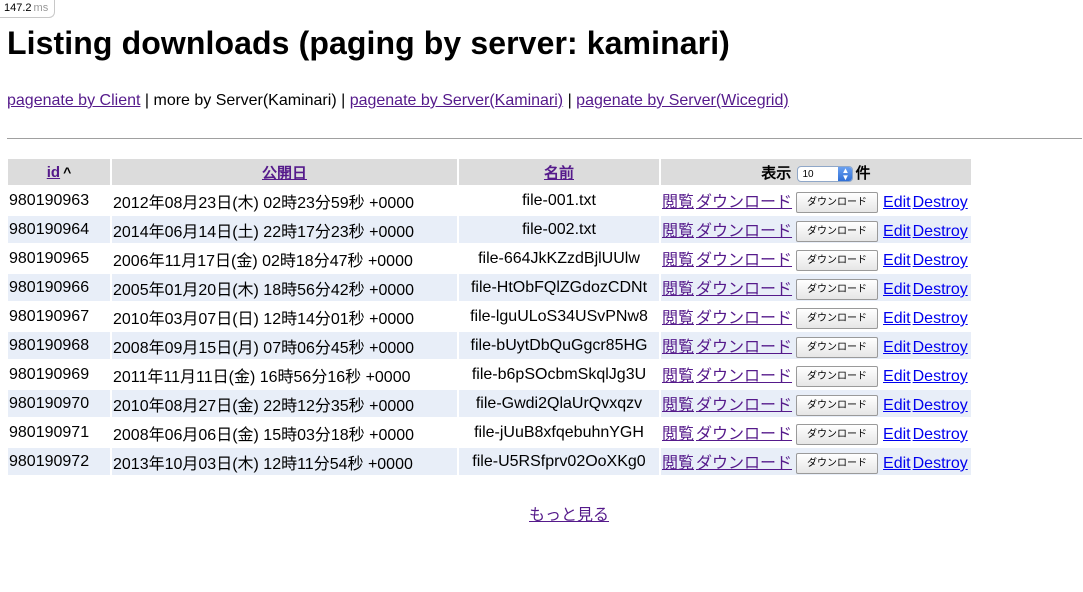 This screenshot has width=1083, height=592. Describe the element at coordinates (59, 287) in the screenshot. I see `cell-id: 980190966` at that location.